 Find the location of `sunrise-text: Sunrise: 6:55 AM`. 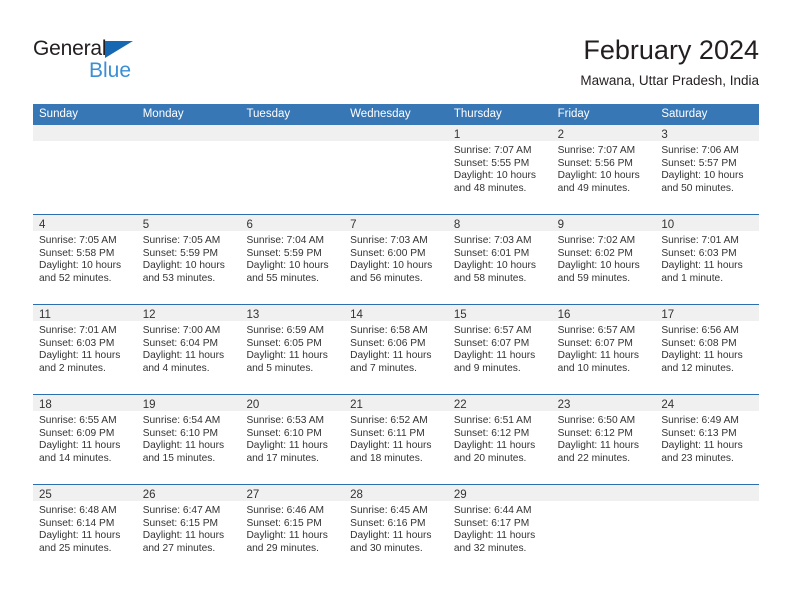

sunrise-text: Sunrise: 6:55 AM is located at coordinates (78, 420).